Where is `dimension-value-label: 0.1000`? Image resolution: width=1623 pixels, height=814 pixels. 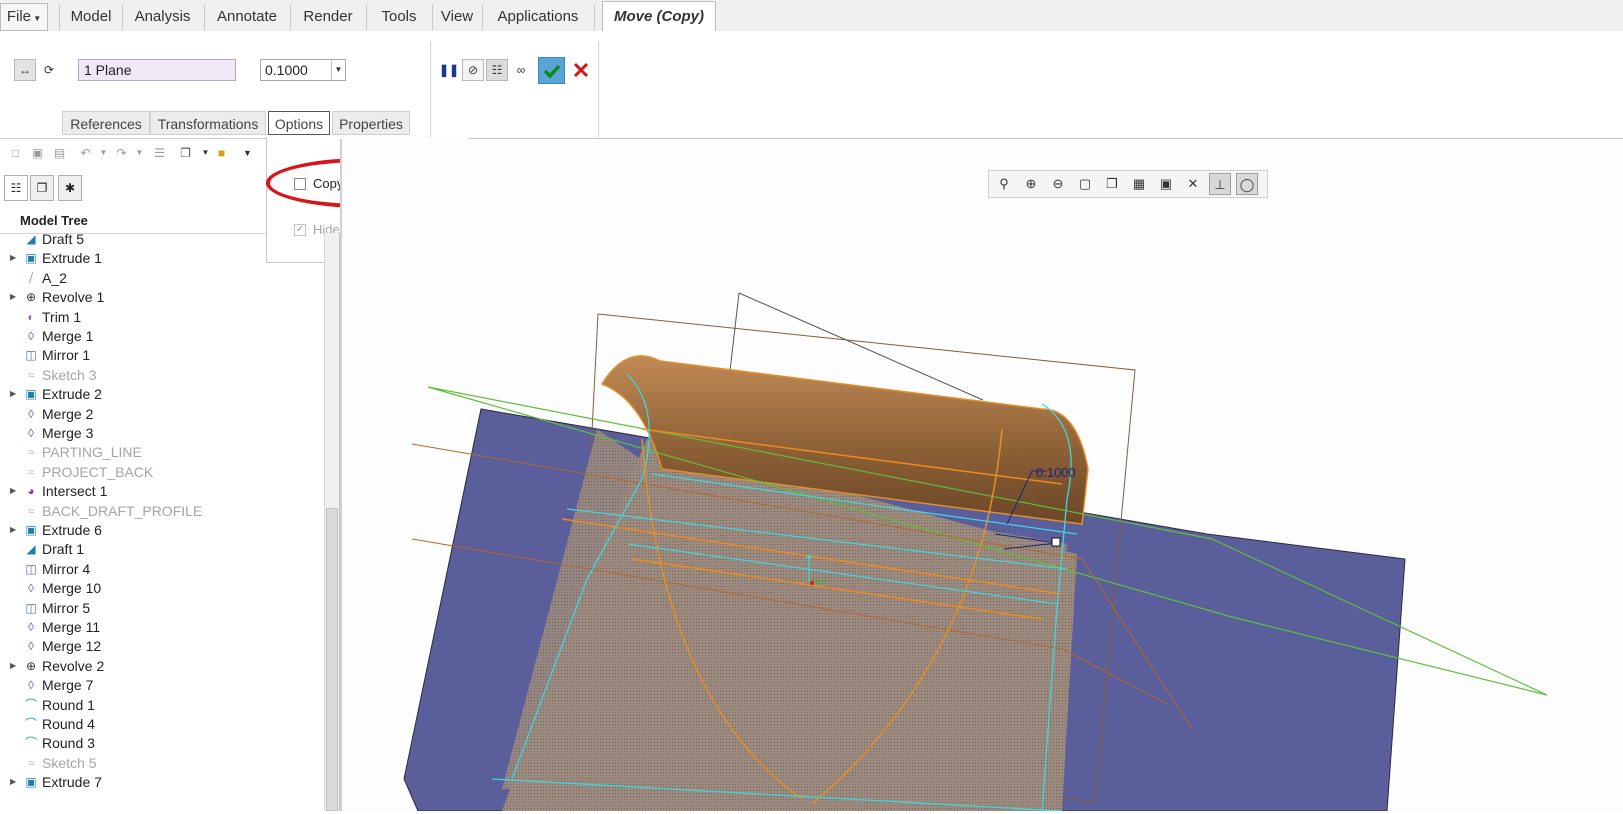
dimension-value-label: 0.1000 is located at coordinates (1056, 472).